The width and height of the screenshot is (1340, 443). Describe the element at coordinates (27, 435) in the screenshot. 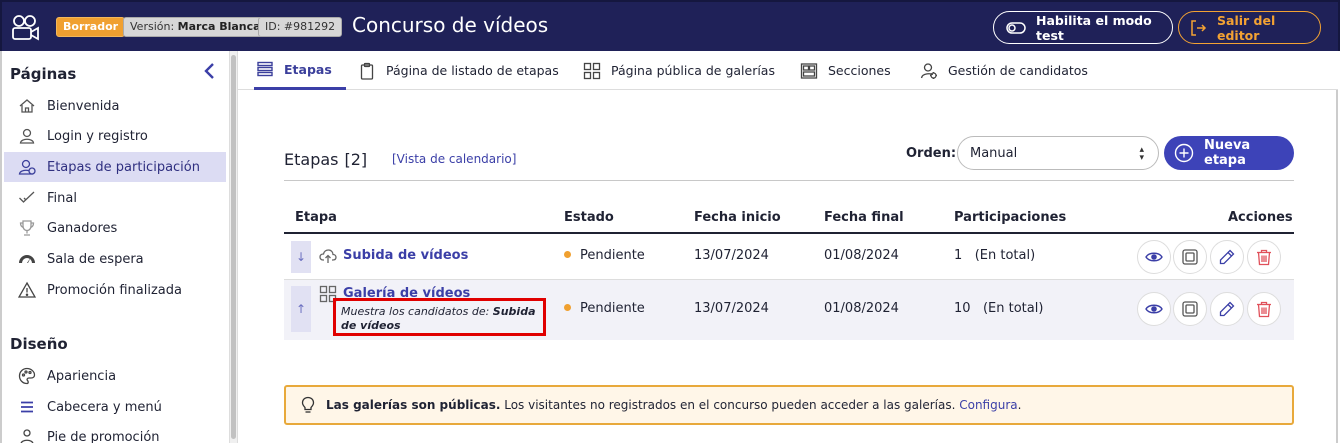

I see `footer-icon` at that location.